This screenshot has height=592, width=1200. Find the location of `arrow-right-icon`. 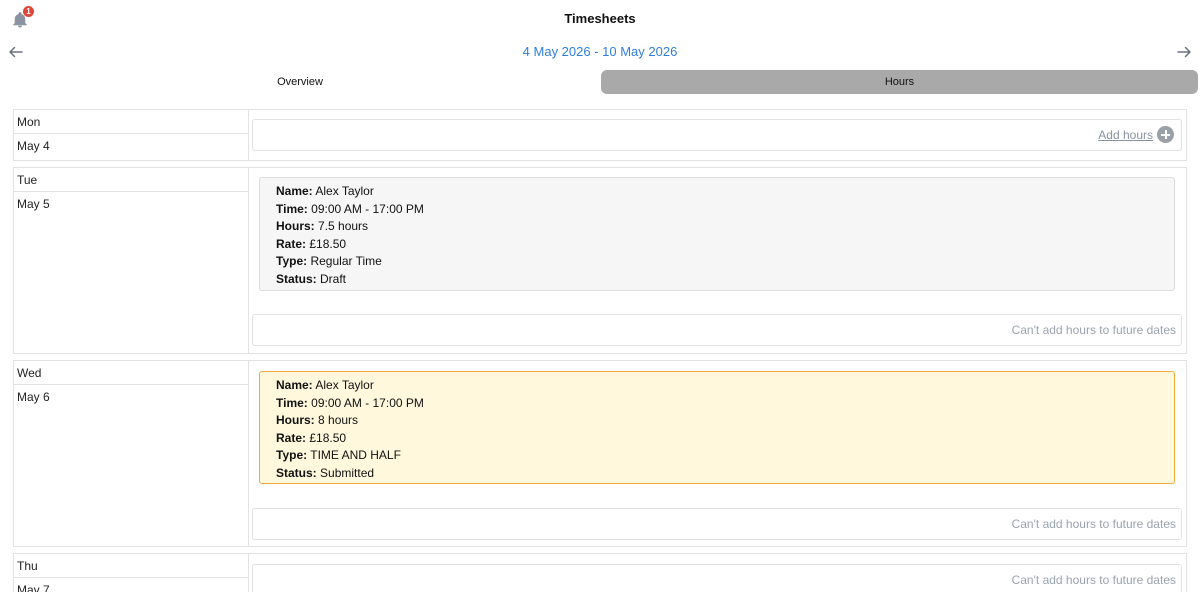

arrow-right-icon is located at coordinates (1184, 52).